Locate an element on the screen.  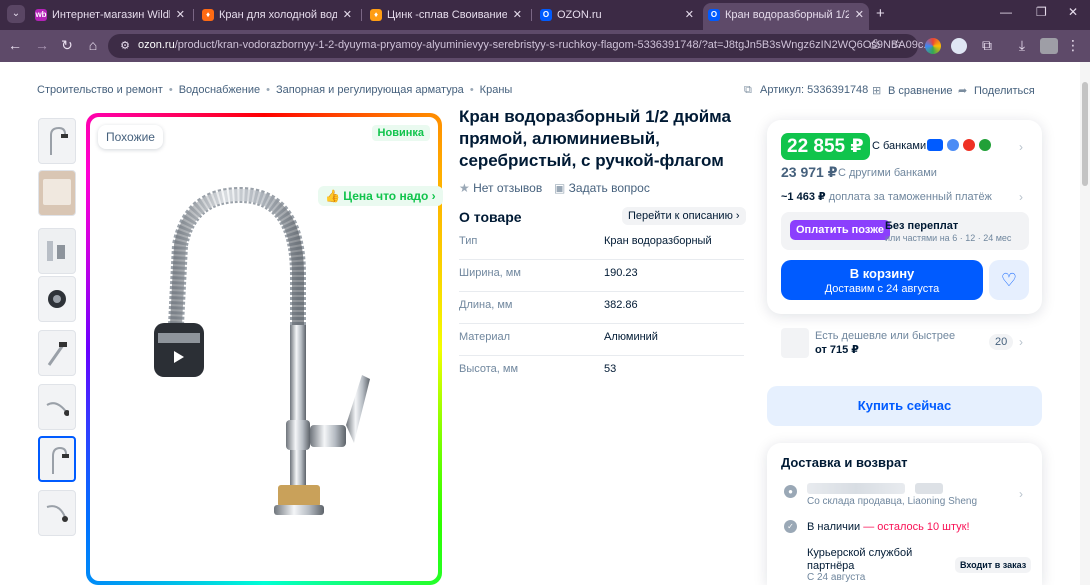
add-to-cart-button: В корзину Доставим с 24 августа is located at coordinates (882, 280).